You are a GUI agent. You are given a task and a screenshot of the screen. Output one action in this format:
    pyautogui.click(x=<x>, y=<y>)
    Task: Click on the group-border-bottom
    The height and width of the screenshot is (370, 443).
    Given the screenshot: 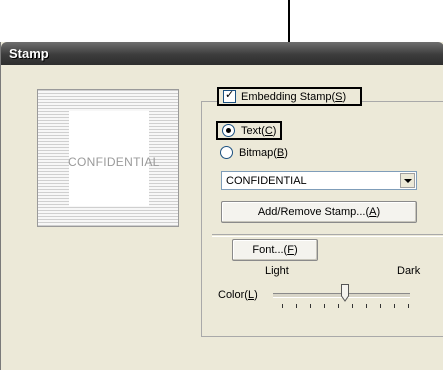 What is the action you would take?
    pyautogui.click(x=322, y=336)
    